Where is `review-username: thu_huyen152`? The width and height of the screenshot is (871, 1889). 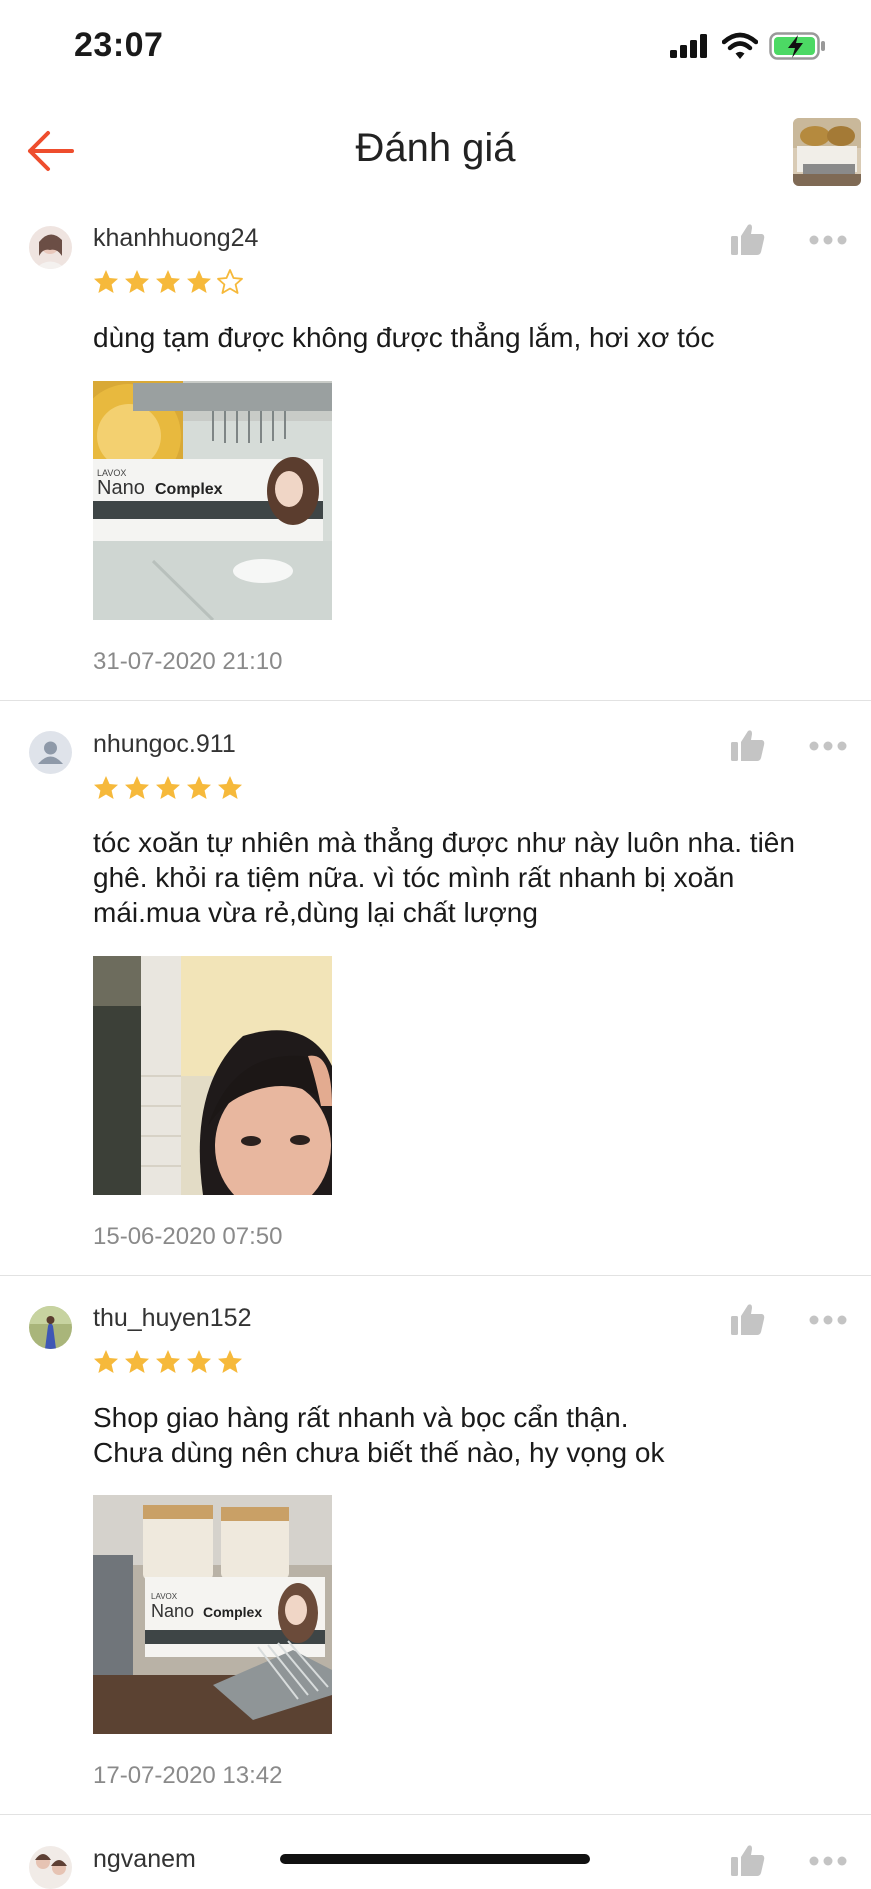 review-username: thu_huyen152 is located at coordinates (172, 1318).